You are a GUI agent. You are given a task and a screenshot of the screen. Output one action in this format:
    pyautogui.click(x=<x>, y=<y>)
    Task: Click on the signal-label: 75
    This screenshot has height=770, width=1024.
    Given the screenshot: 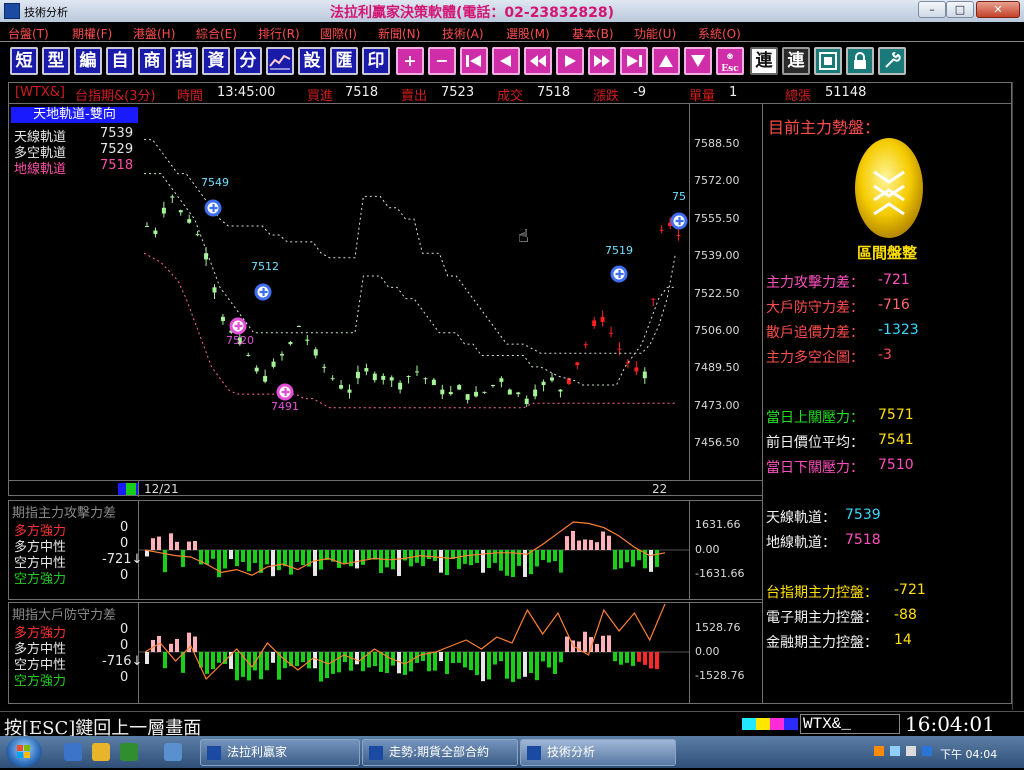 What is the action you would take?
    pyautogui.click(x=679, y=196)
    